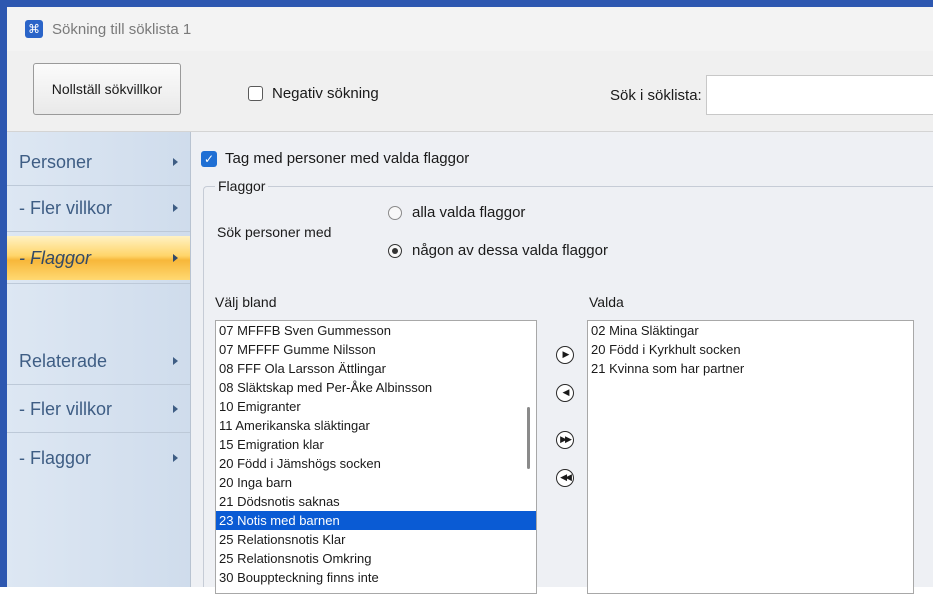 This screenshot has width=933, height=594. I want to click on radio-any-flags: någon av dessa valda flaggor, so click(498, 250).